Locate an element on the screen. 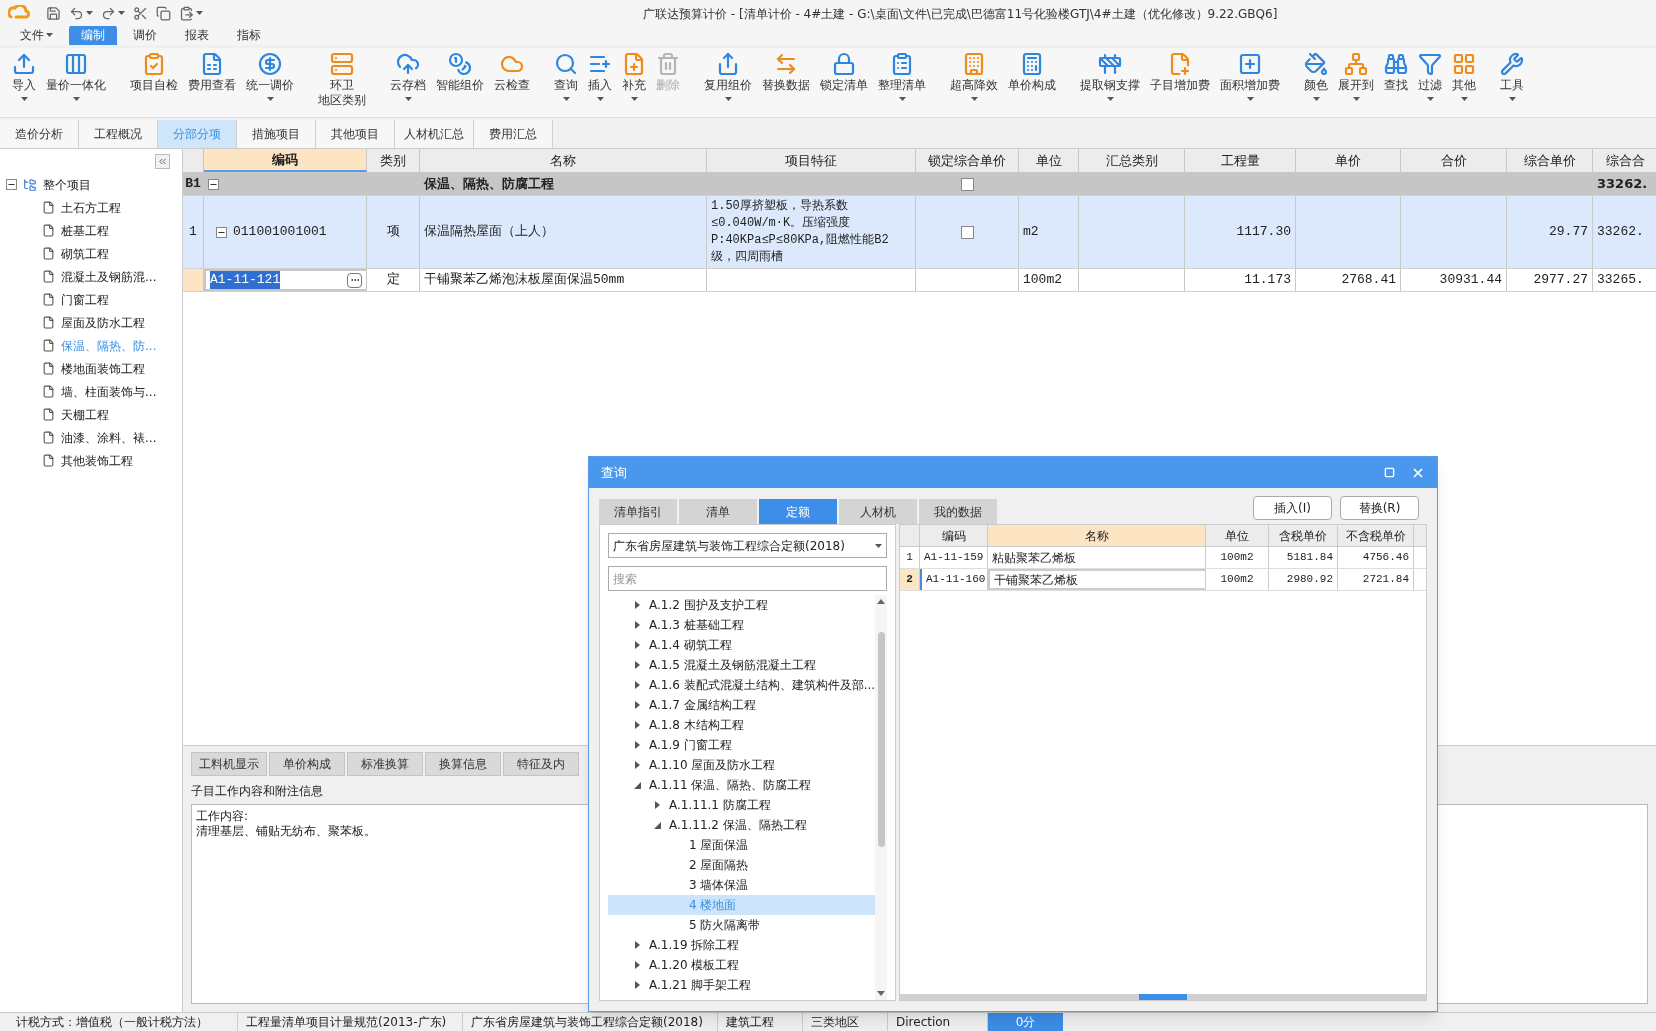 The height and width of the screenshot is (1031, 1656). toolbar-button: 单价构成 is located at coordinates (1032, 76).